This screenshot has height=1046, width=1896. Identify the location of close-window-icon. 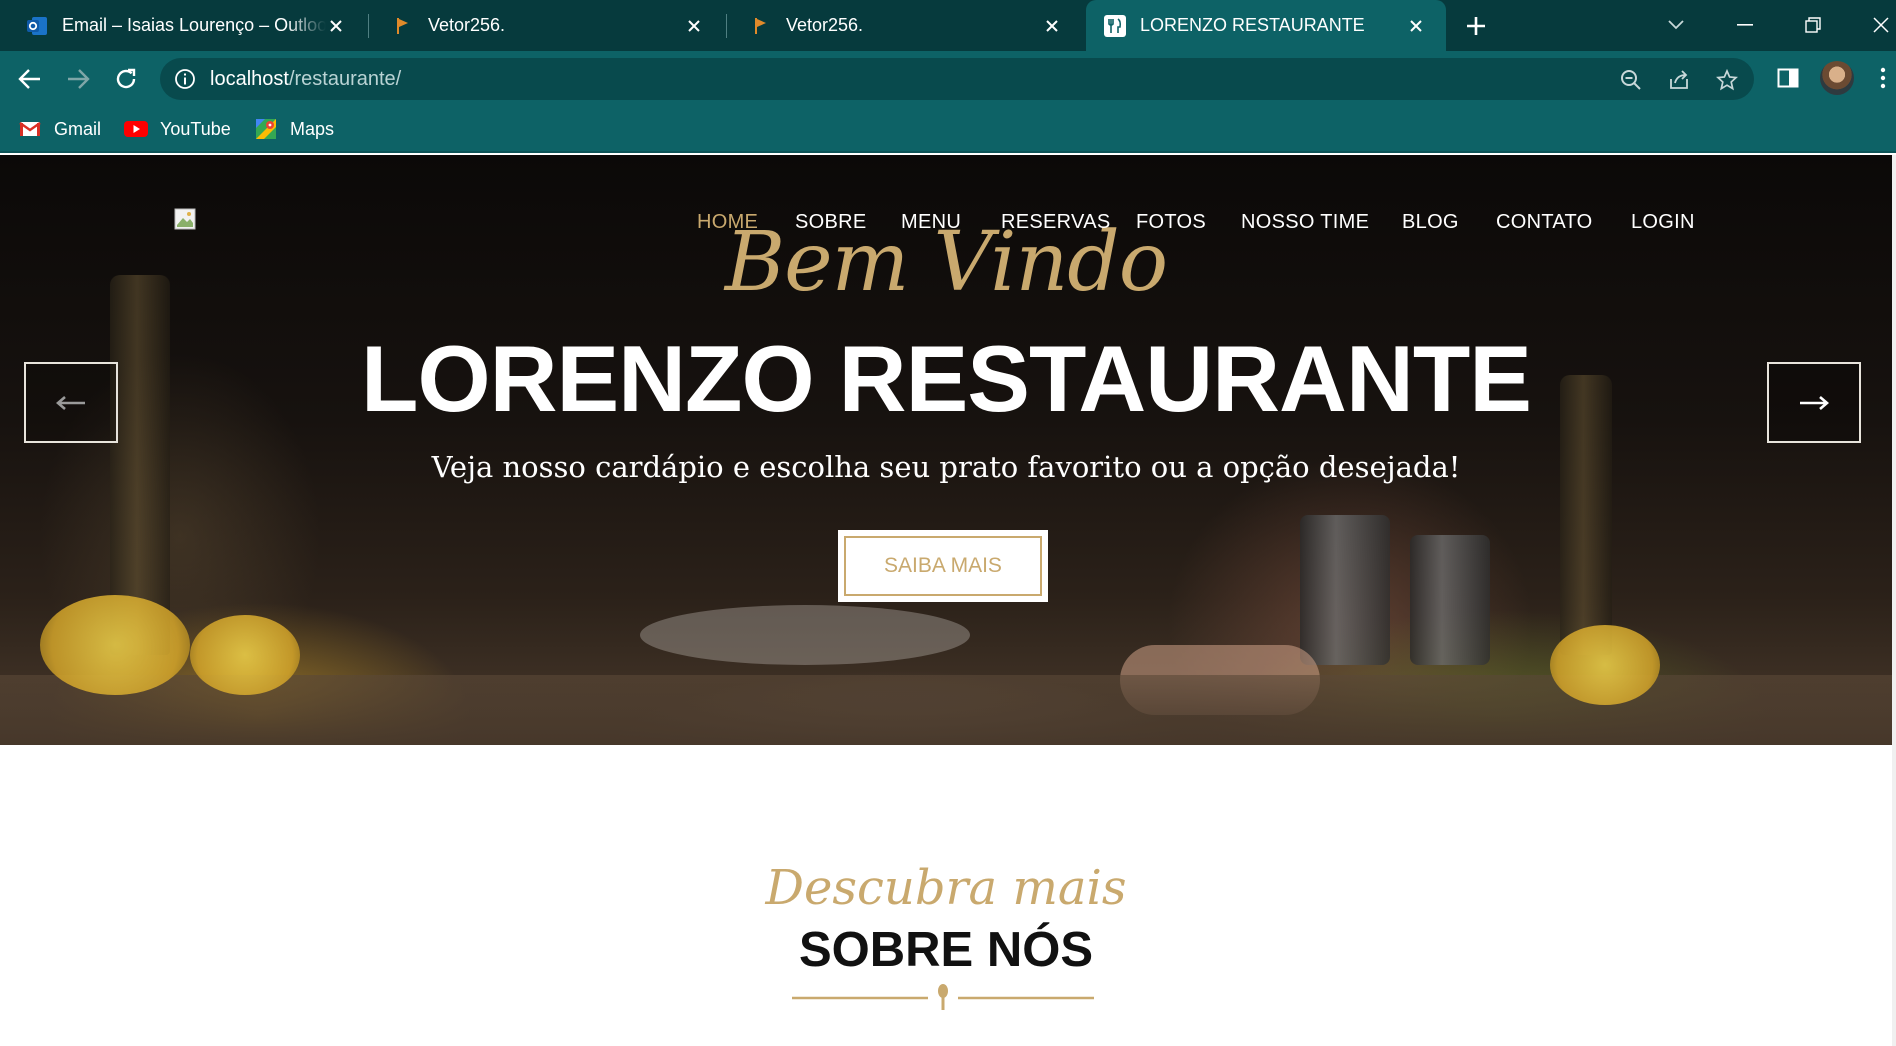
(1881, 25).